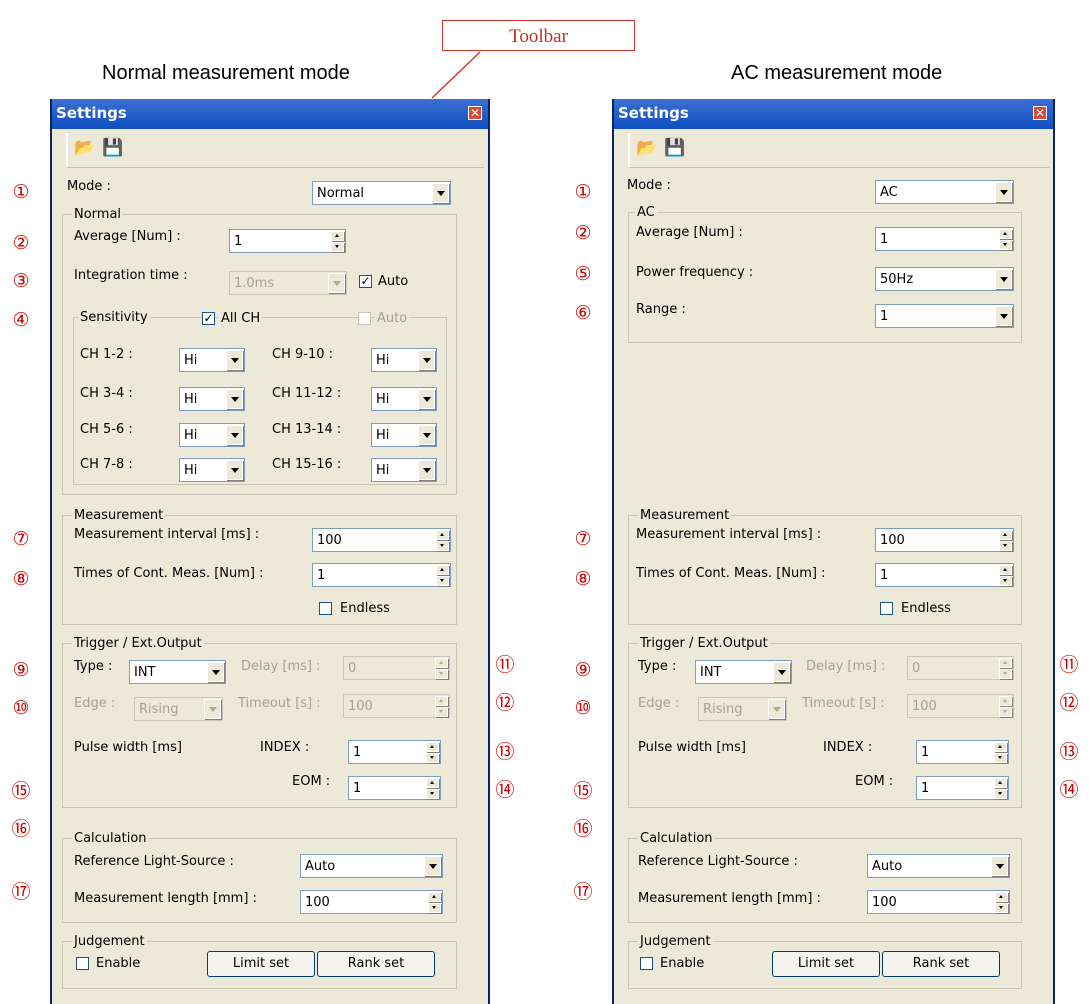 The width and height of the screenshot is (1089, 1004). I want to click on mode-select: Normal, so click(381, 193).